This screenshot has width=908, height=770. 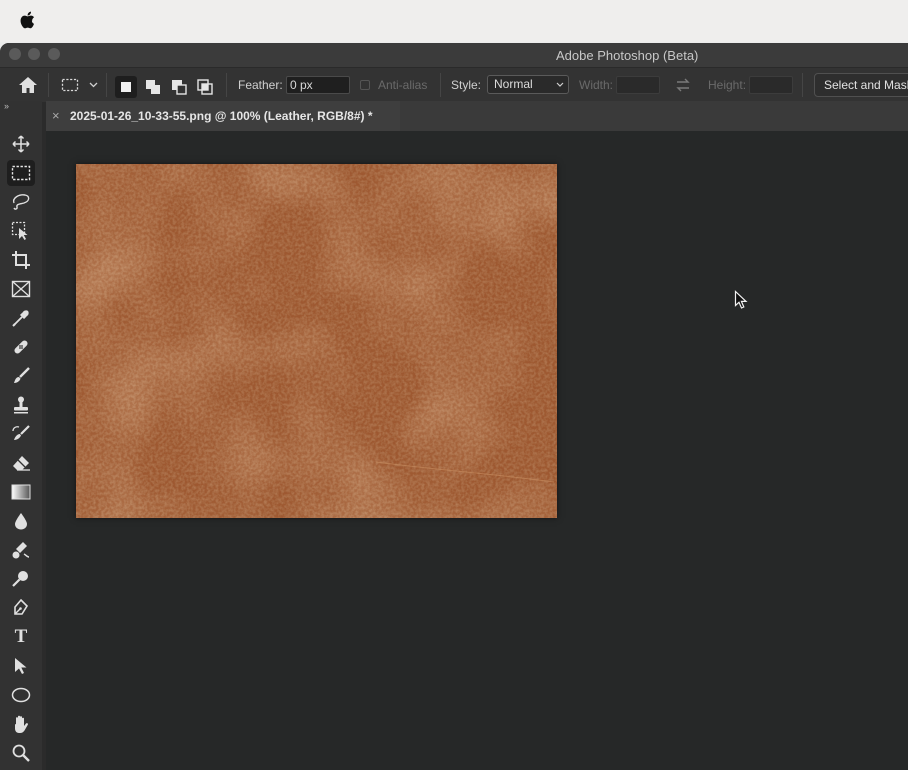 I want to click on add-to-selection-button, so click(x=153, y=87).